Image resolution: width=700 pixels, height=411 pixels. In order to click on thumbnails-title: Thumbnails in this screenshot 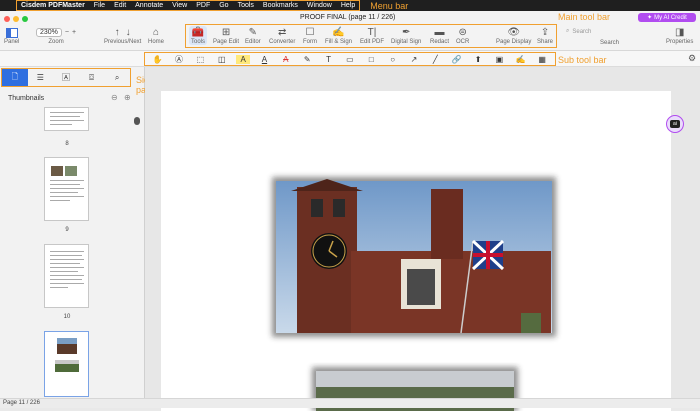, I will do `click(26, 98)`.